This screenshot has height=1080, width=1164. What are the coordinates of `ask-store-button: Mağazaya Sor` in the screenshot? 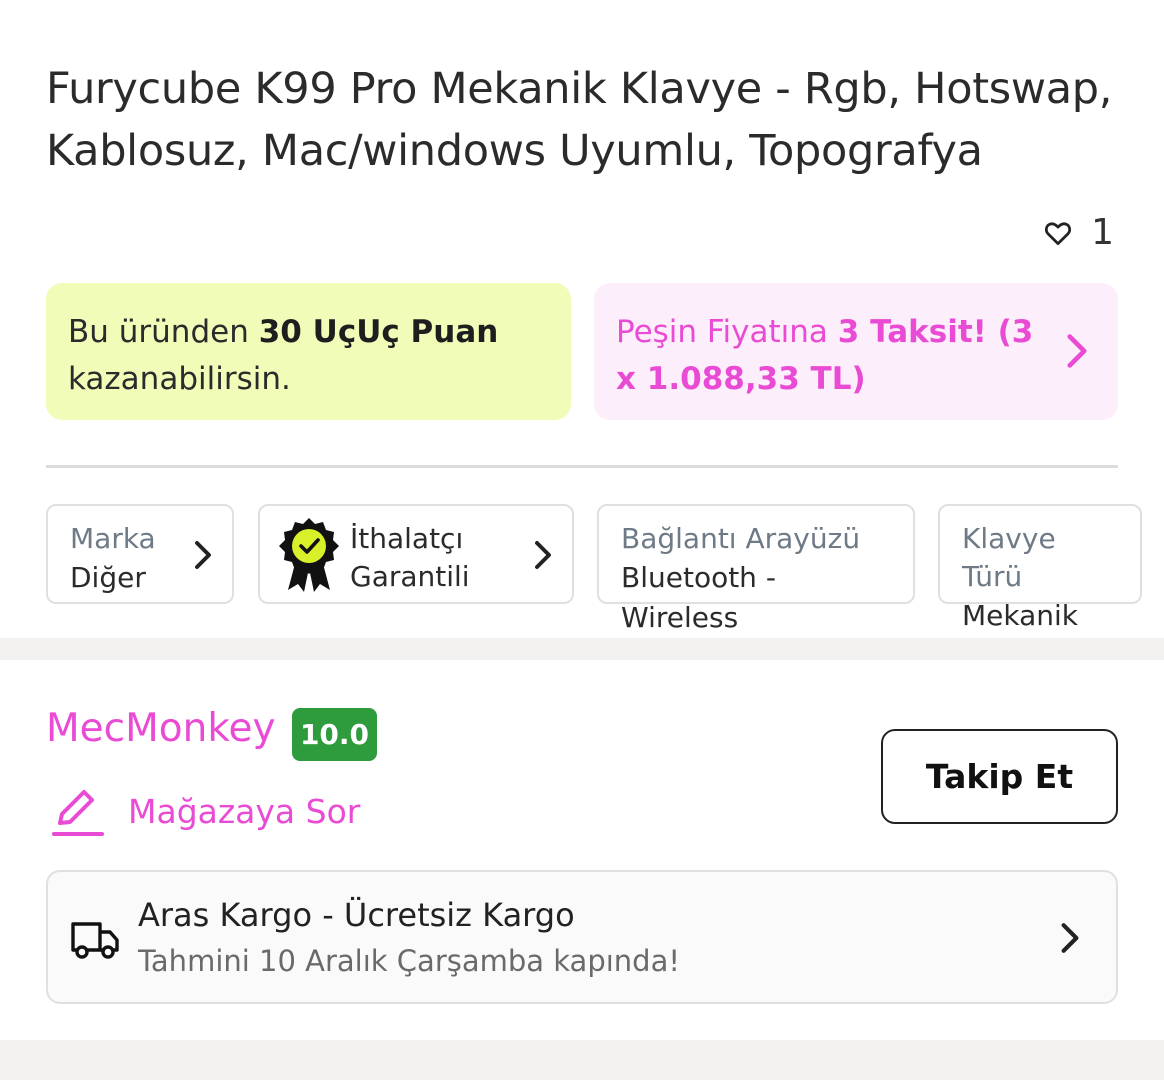 It's located at (205, 811).